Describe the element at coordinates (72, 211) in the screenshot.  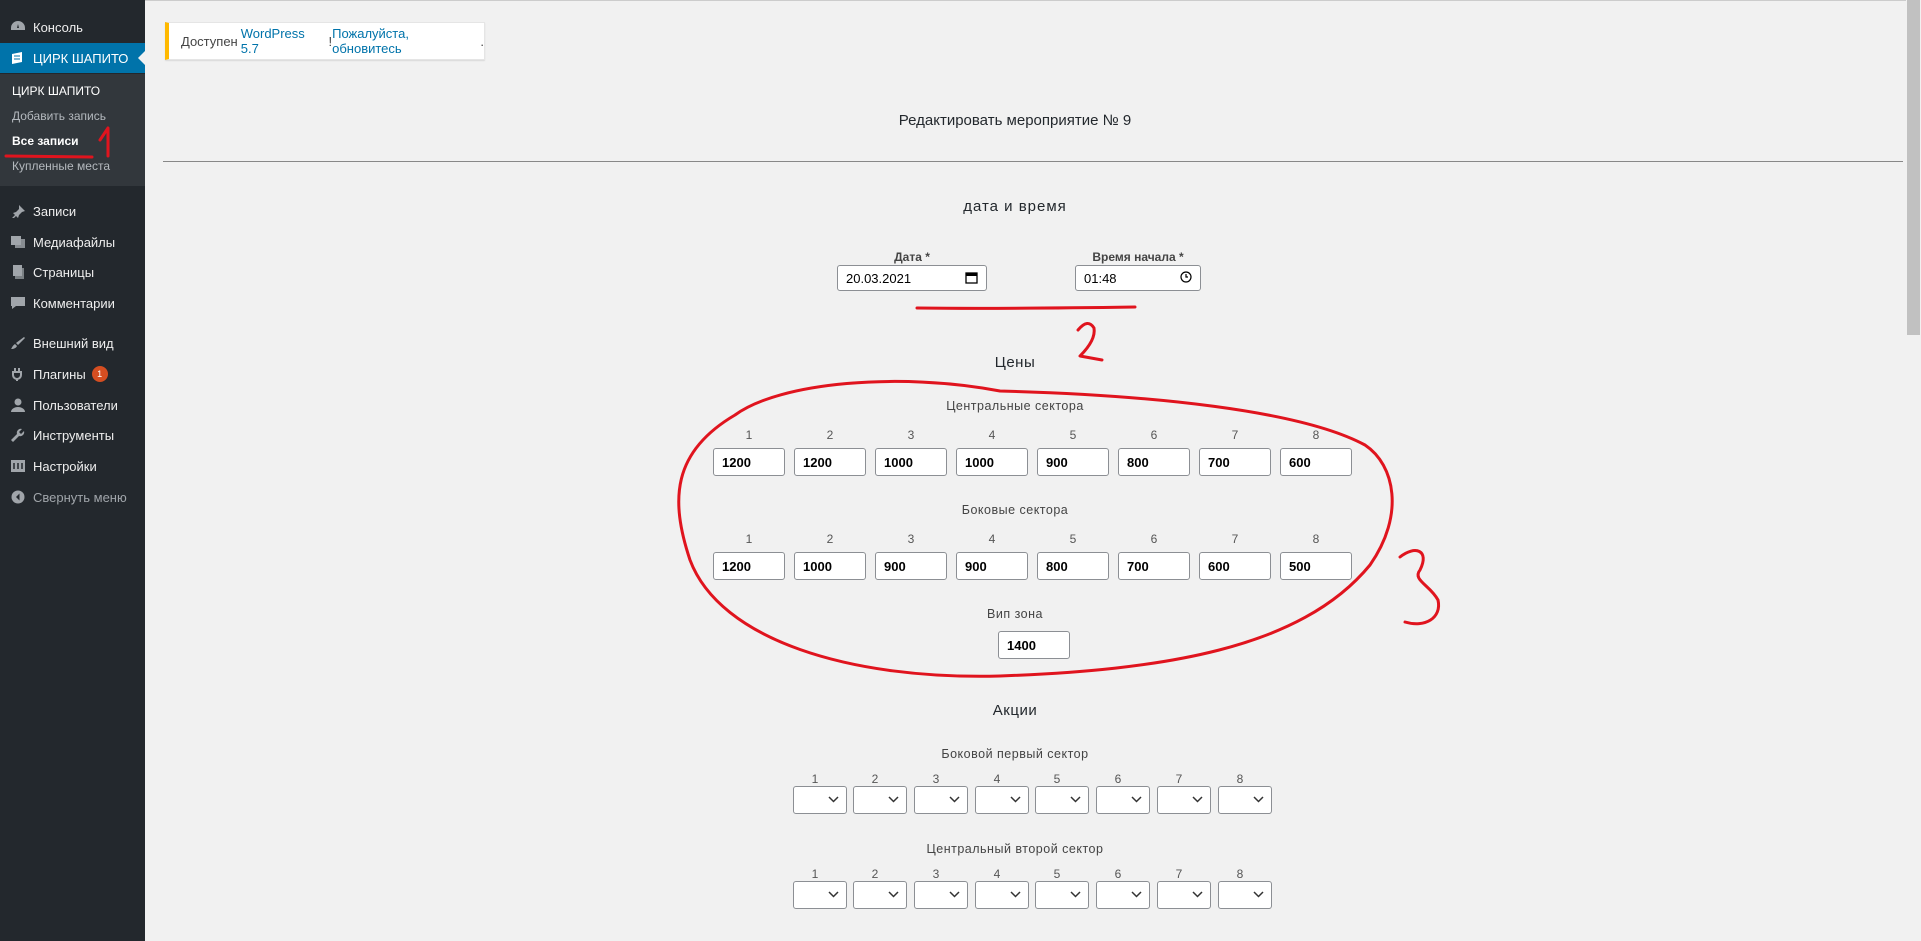
I see `menu-item-posts: Записи` at that location.